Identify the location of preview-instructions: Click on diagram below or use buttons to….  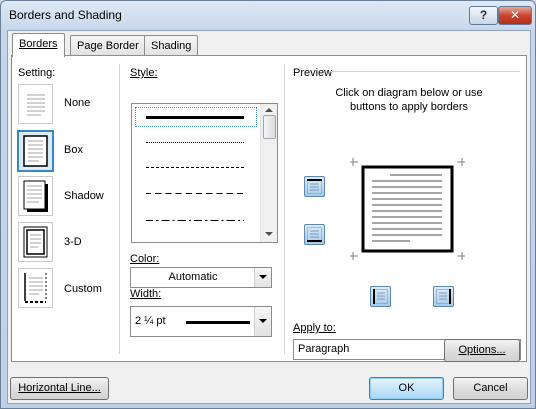
(409, 100).